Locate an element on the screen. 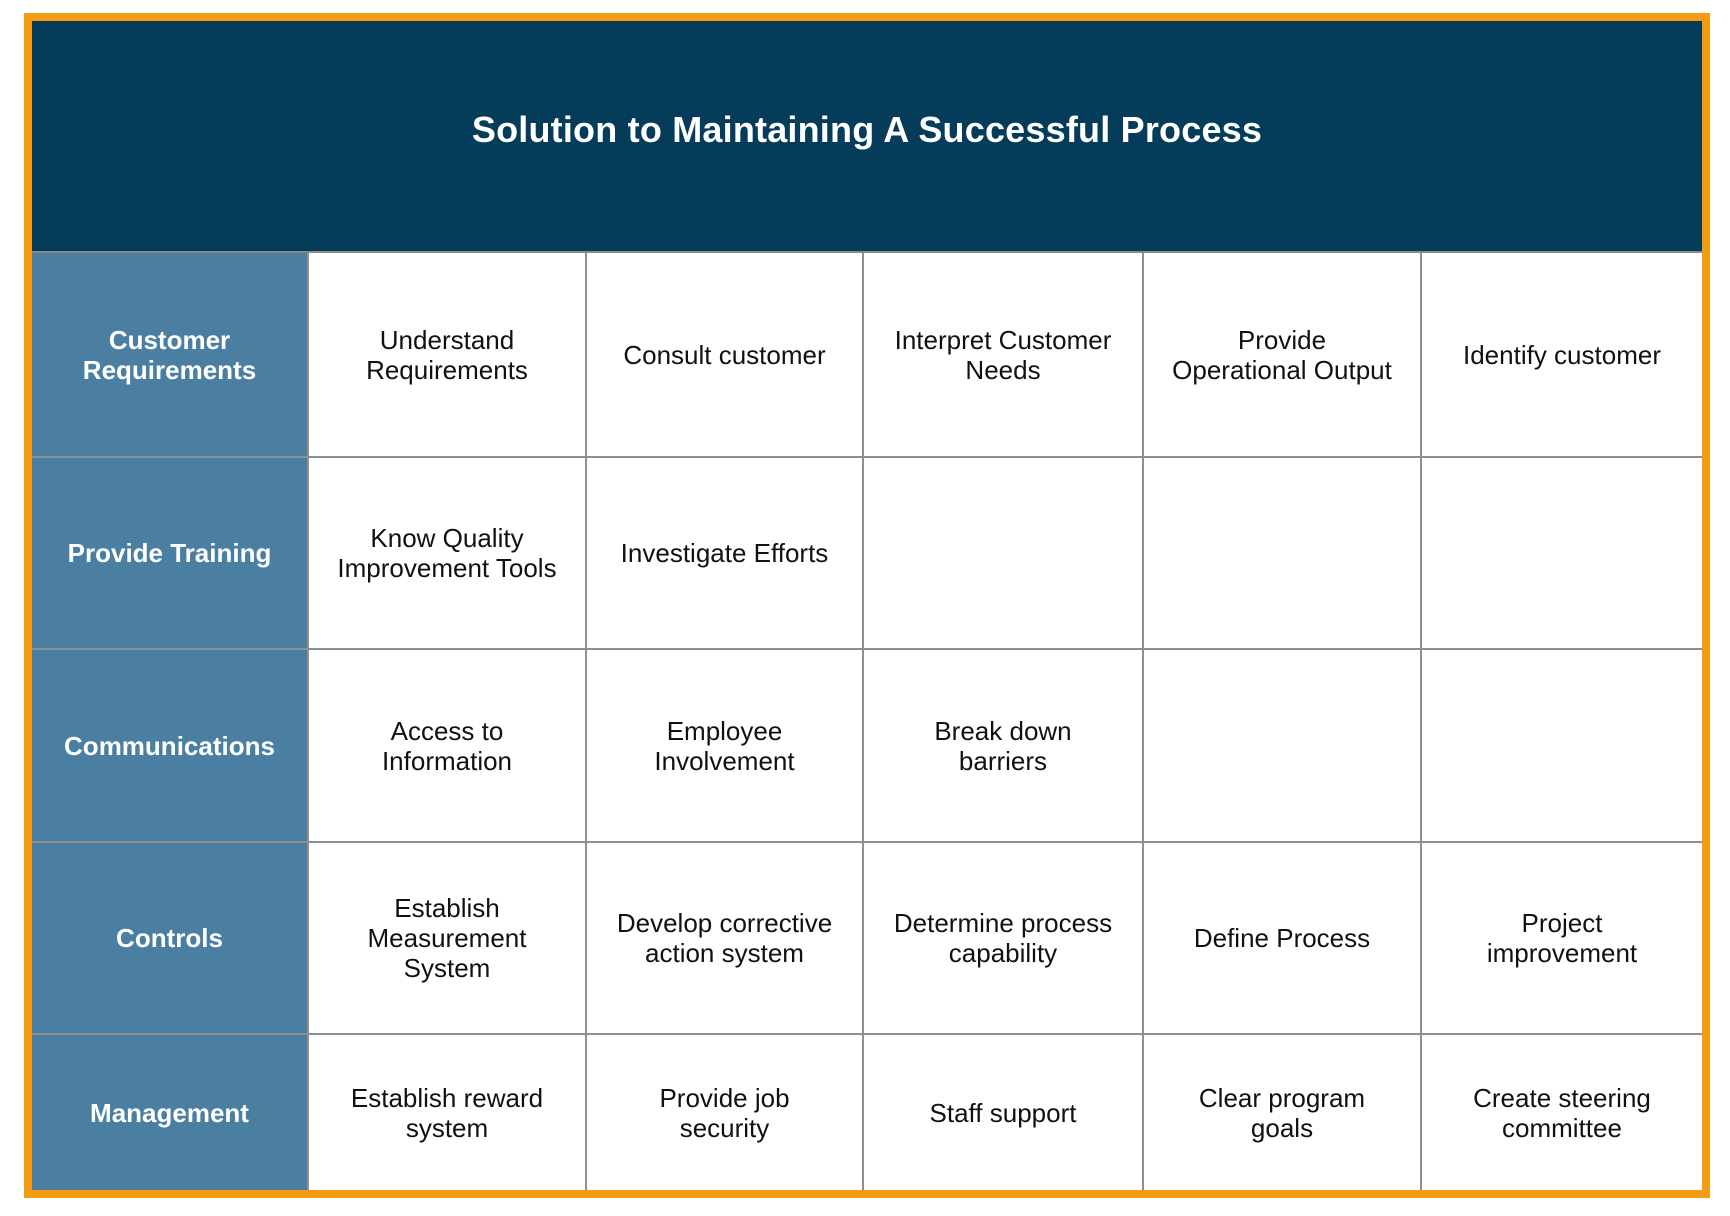 This screenshot has height=1216, width=1730. table-cell: Project improvement is located at coordinates (1562, 939).